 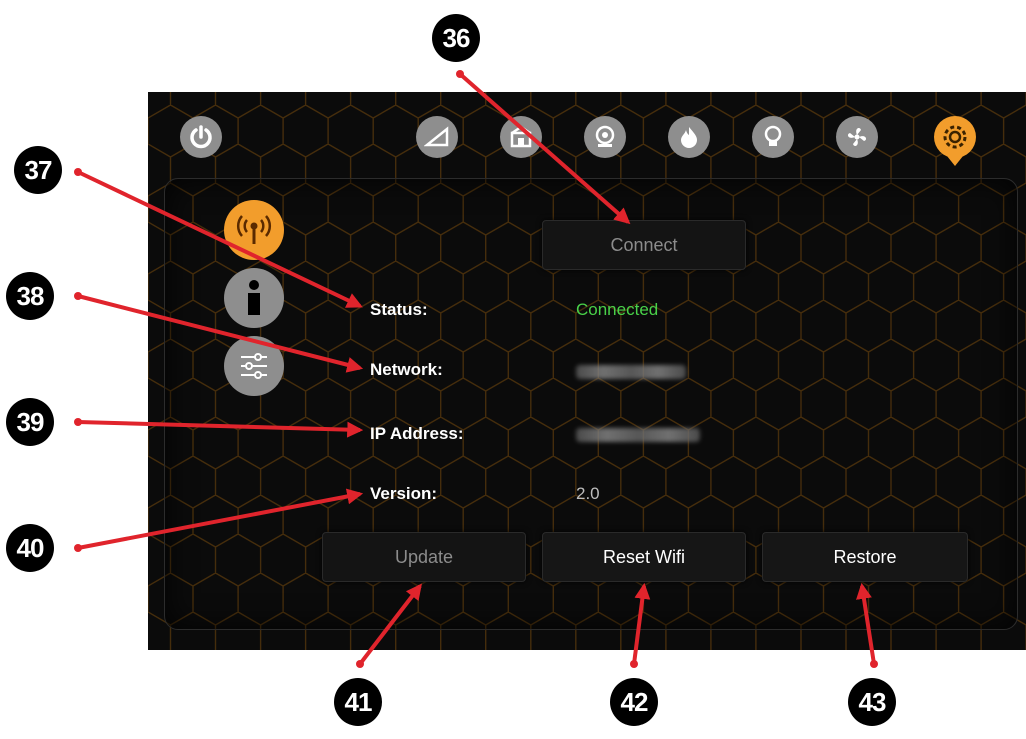 What do you see at coordinates (638, 435) in the screenshot?
I see `ip-address-value-redacted` at bounding box center [638, 435].